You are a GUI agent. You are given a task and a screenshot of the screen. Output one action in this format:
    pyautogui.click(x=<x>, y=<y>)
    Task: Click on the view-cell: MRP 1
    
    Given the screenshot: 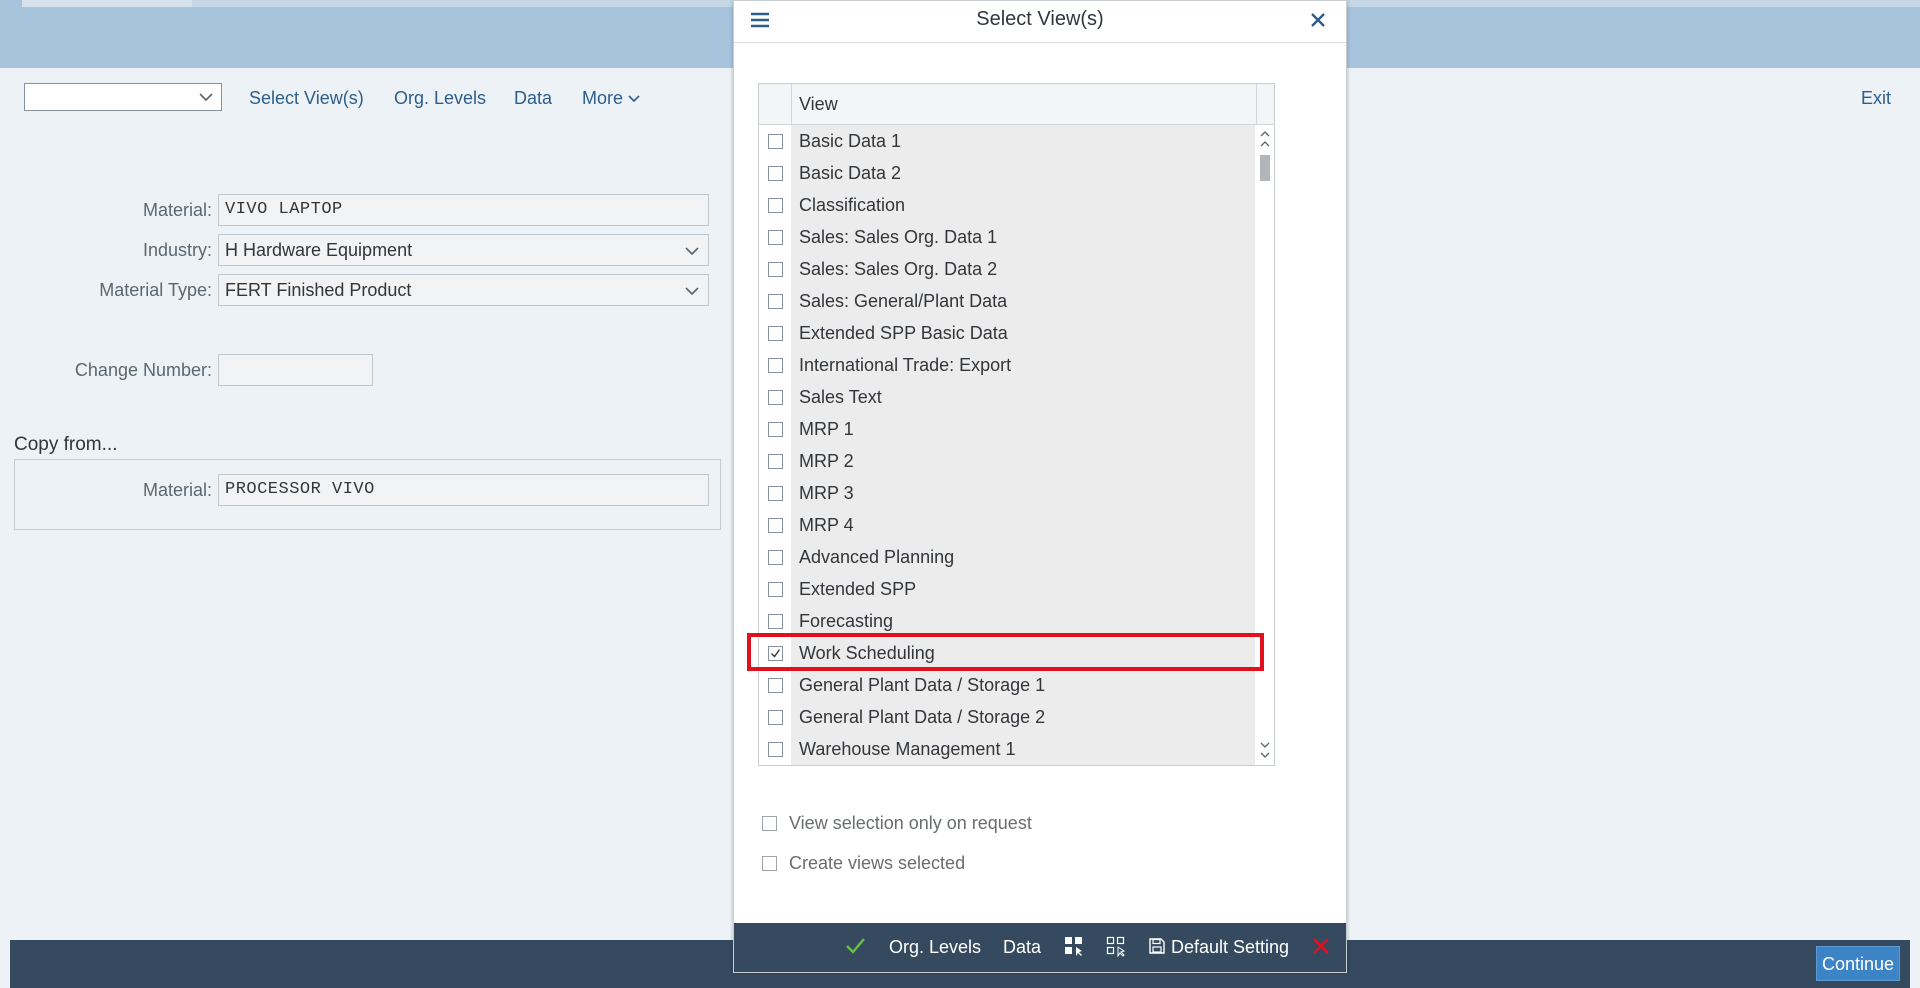 What is the action you would take?
    pyautogui.click(x=1023, y=429)
    